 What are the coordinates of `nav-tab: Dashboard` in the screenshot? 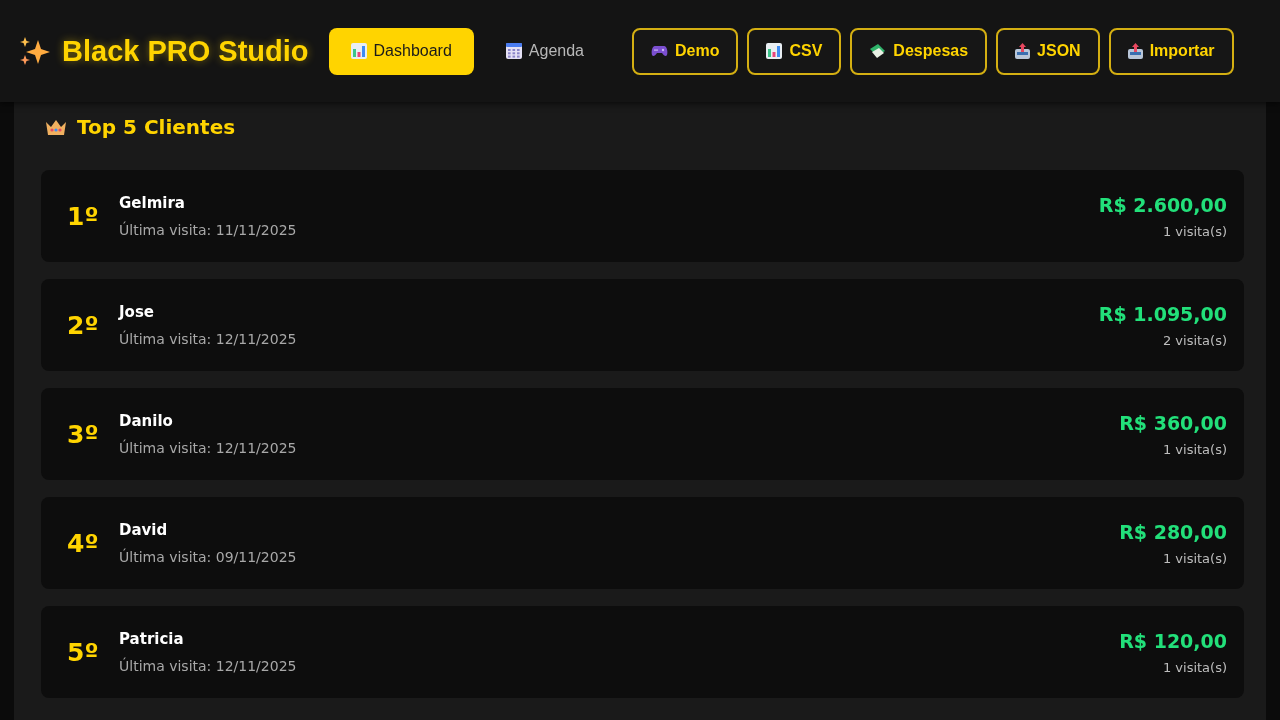 It's located at (401, 51).